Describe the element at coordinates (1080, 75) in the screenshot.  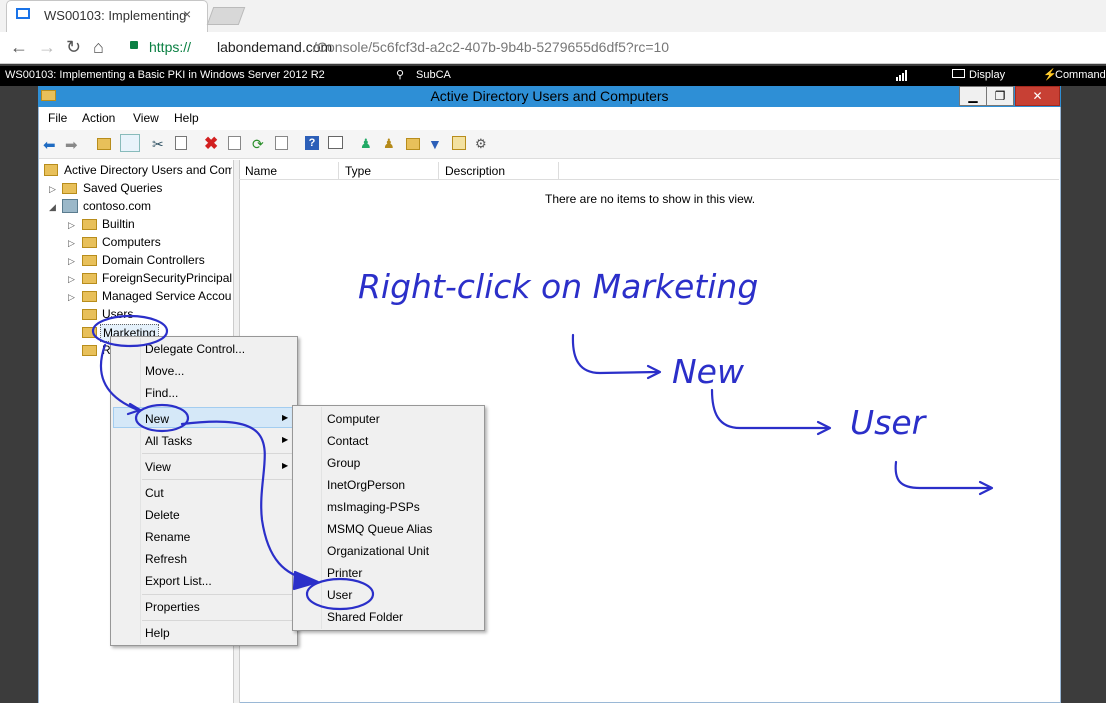
I see `commands-button: Command` at that location.